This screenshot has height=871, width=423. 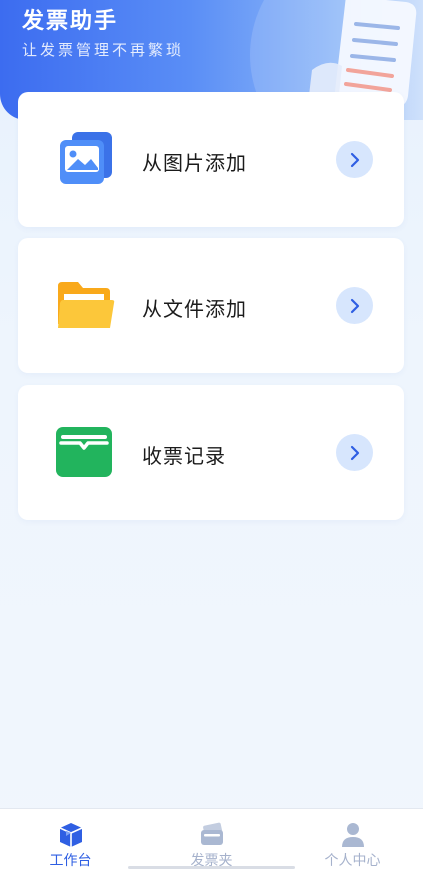 I want to click on card-label: 从图片添加, so click(x=194, y=163).